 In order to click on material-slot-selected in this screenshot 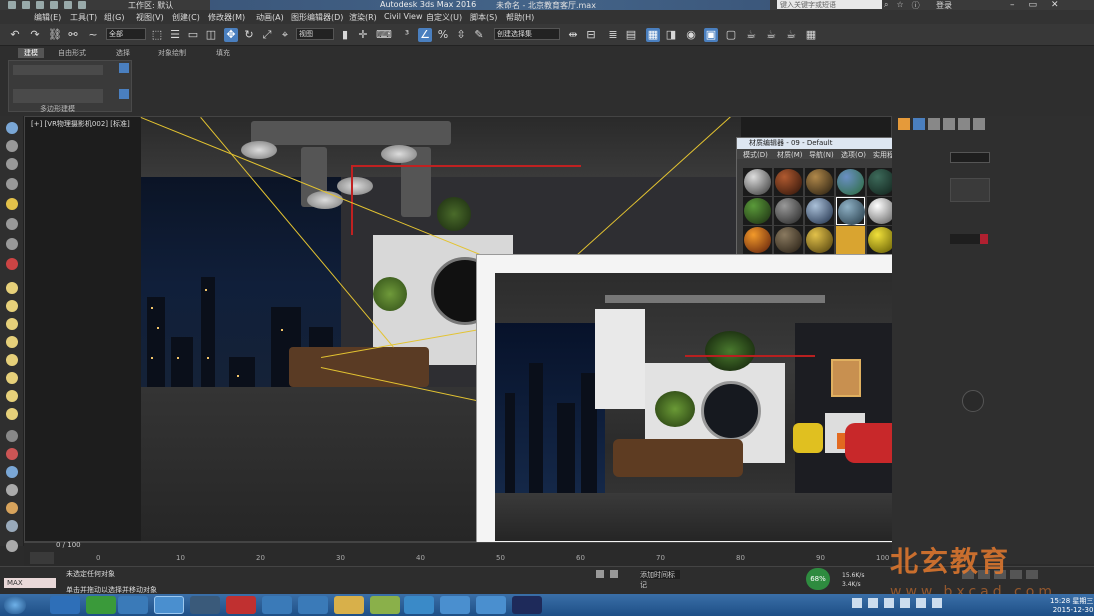, I will do `click(850, 211)`.